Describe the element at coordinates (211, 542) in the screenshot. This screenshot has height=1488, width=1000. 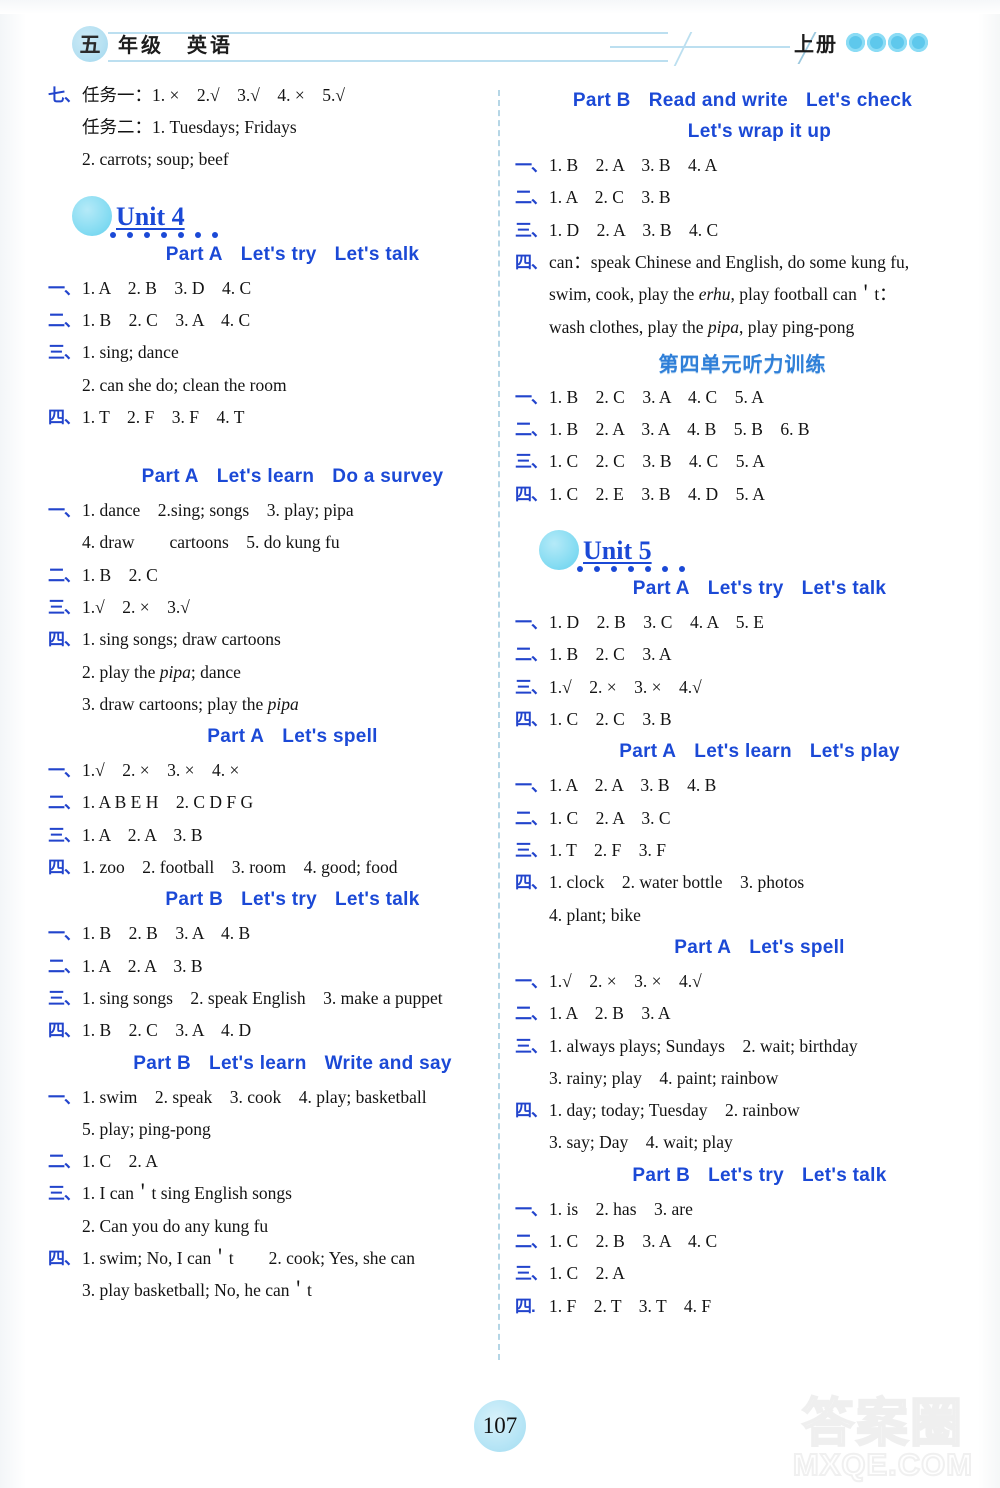
I see `answer-continuation-text: 4. draw cartoons 5. do kung fu` at that location.